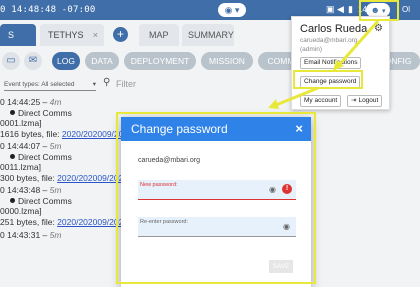  What do you see at coordinates (331, 63) in the screenshot?
I see `email-notifications-button: Email Notifications` at bounding box center [331, 63].